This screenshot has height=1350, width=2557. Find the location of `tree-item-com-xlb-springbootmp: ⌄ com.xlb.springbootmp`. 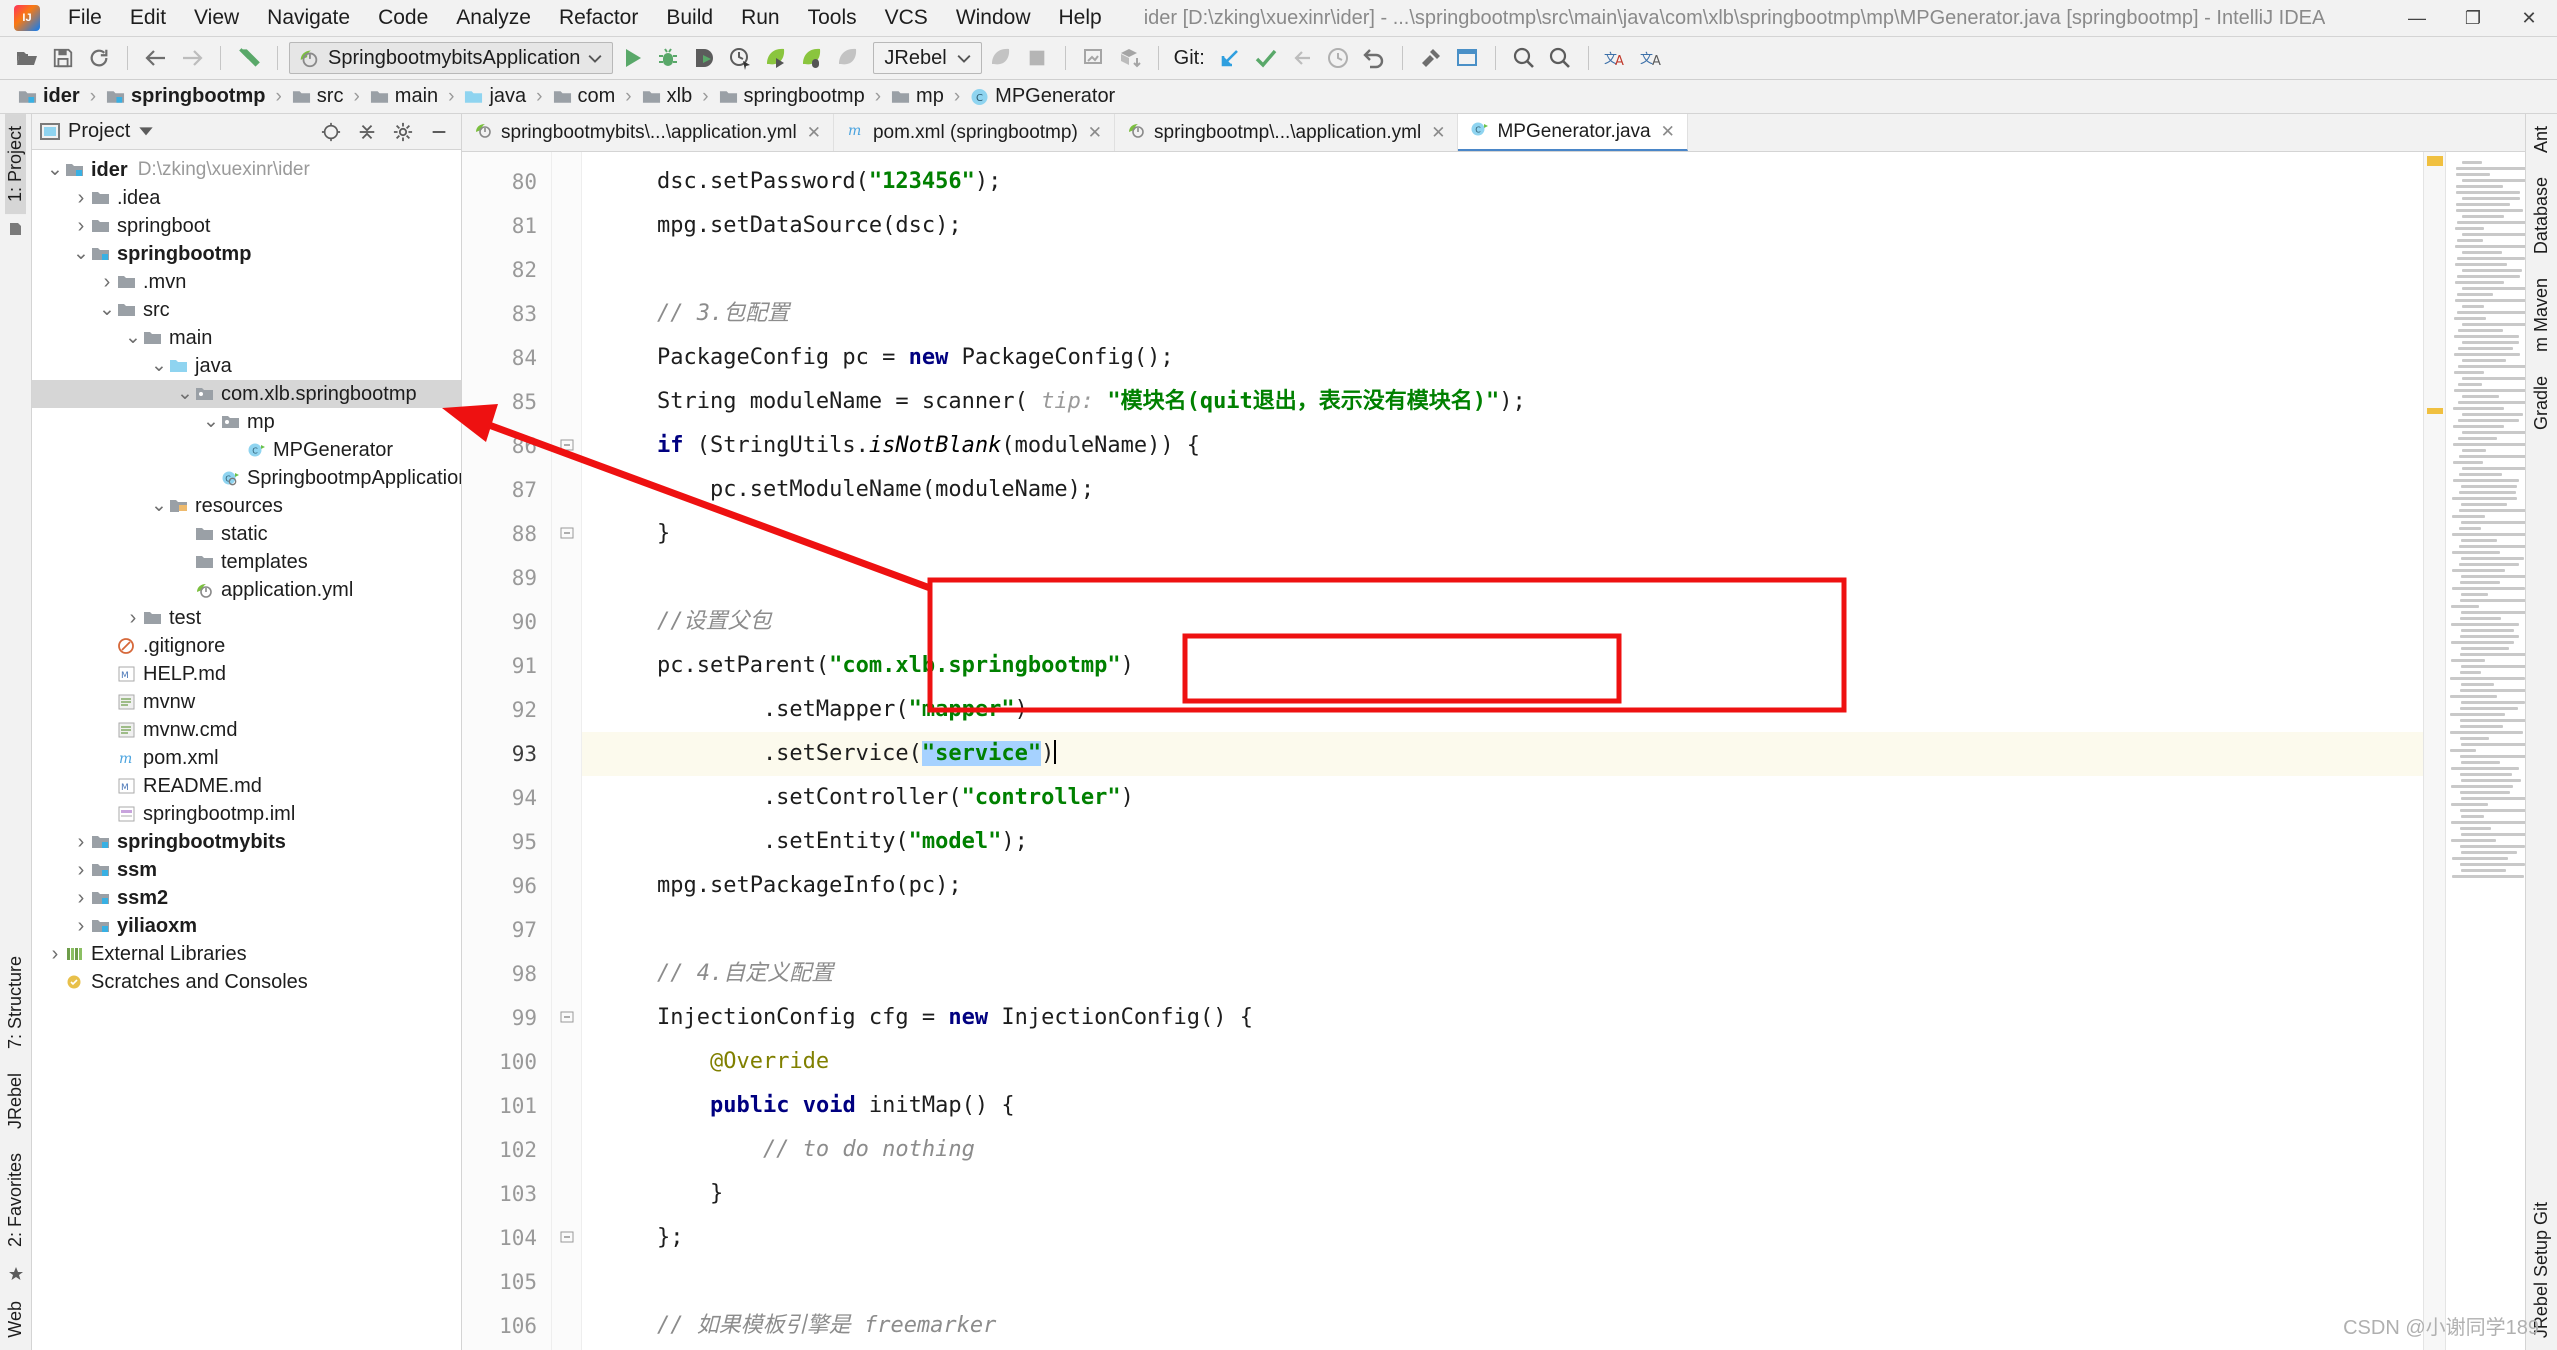

tree-item-com-xlb-springbootmp: ⌄ com.xlb.springbootmp is located at coordinates (246, 394).